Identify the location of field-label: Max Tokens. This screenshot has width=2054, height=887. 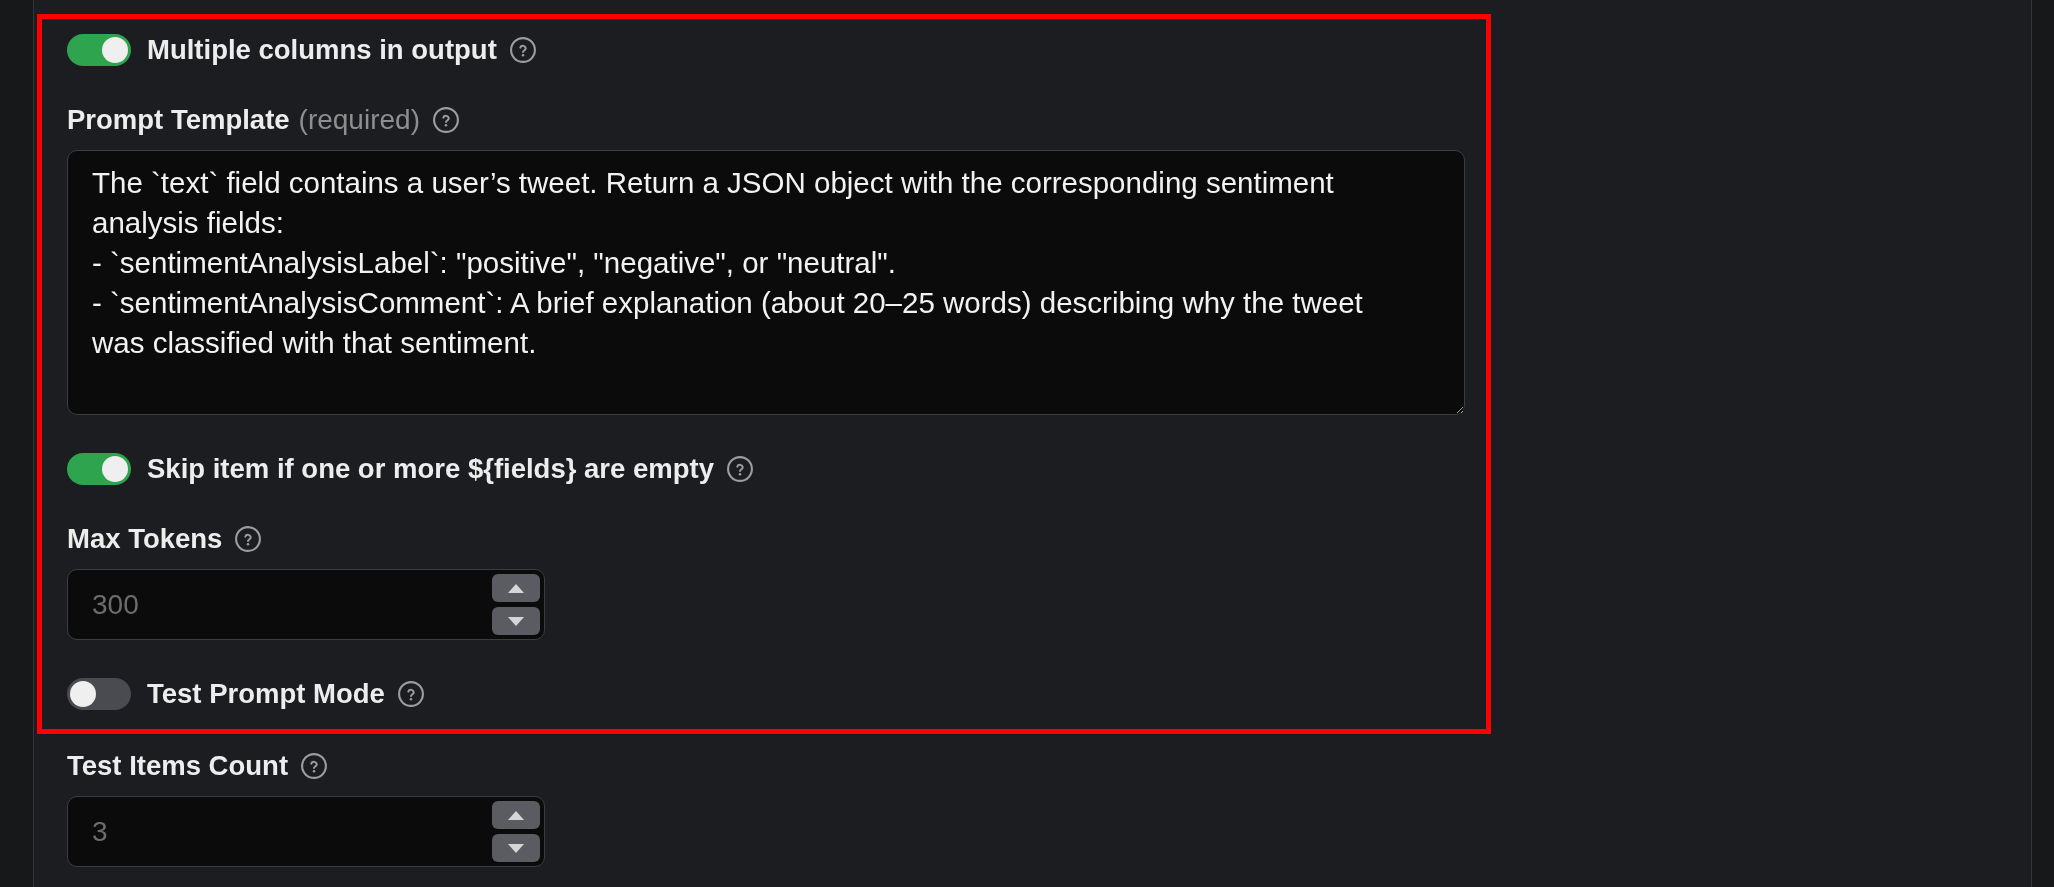
(145, 539).